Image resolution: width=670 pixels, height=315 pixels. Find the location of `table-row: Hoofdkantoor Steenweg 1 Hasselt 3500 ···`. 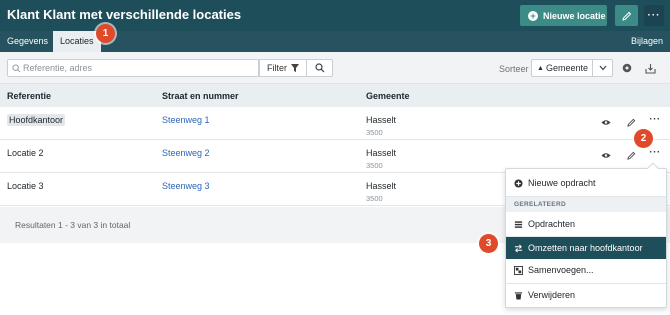

table-row: Hoofdkantoor Steenweg 1 Hasselt 3500 ··· is located at coordinates (335, 123).